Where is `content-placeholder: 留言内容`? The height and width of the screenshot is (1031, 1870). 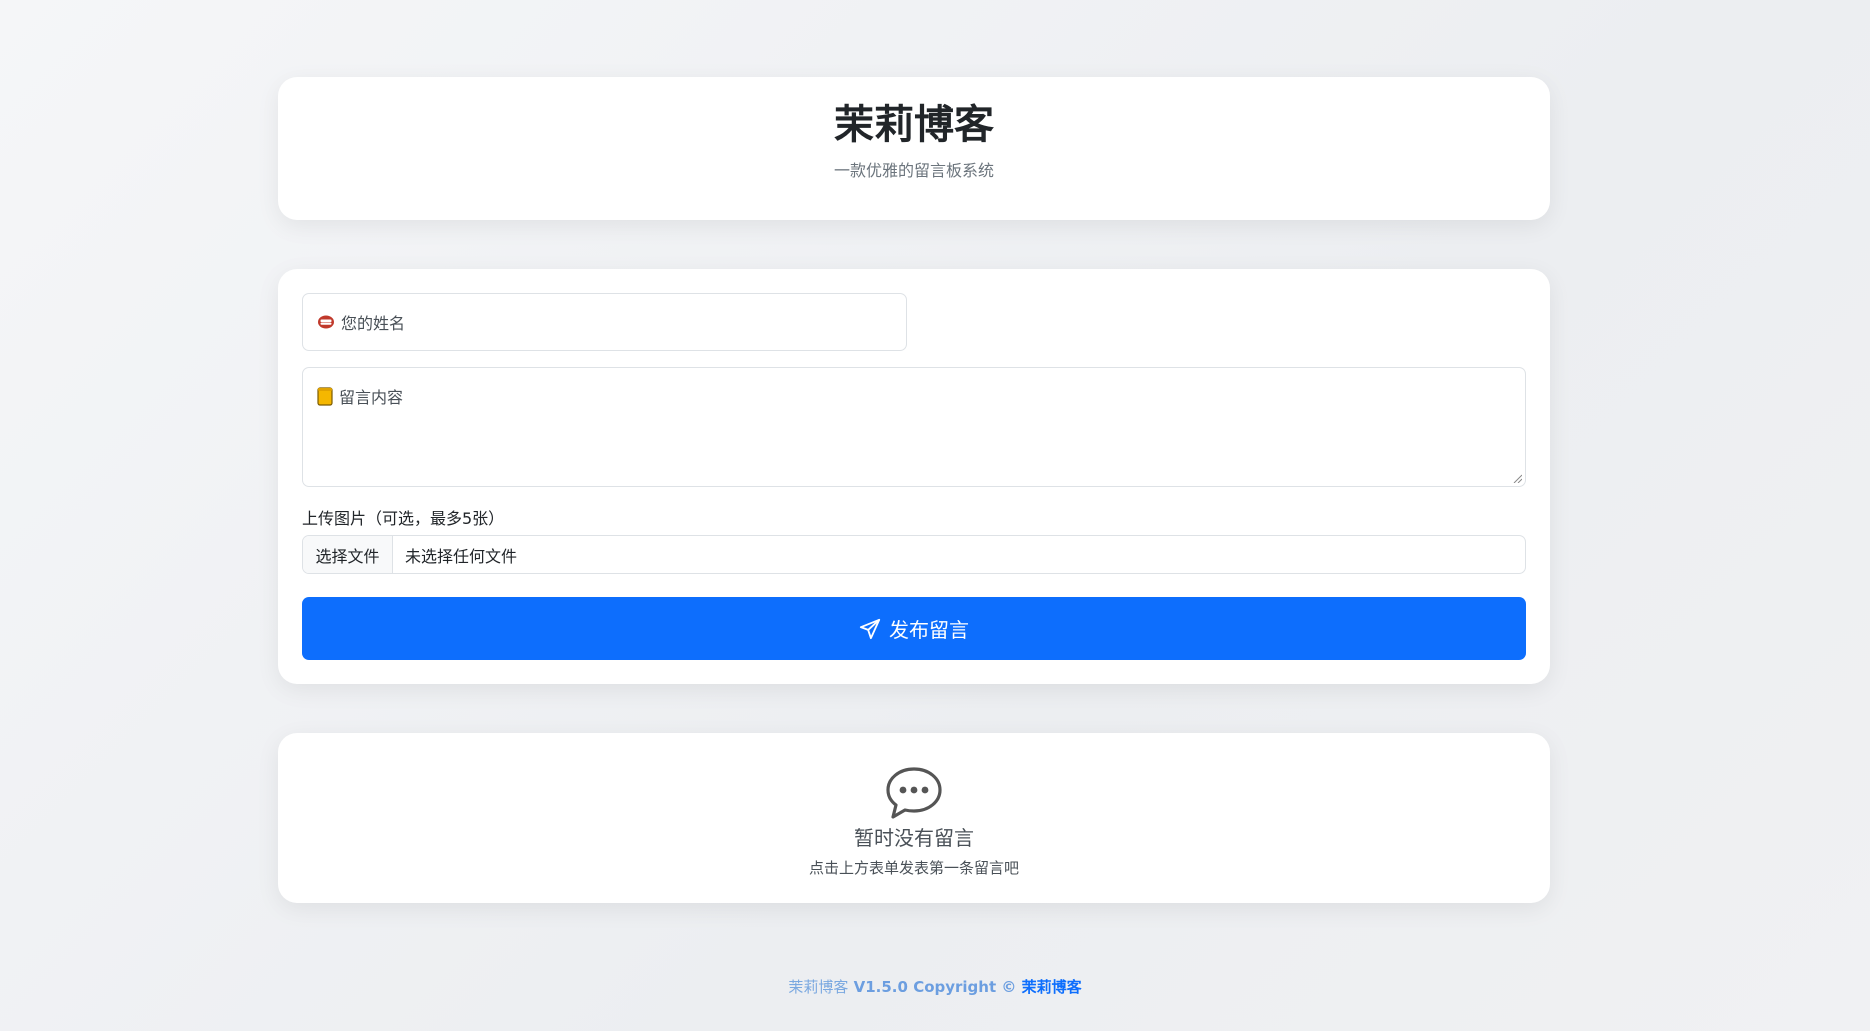
content-placeholder: 留言内容 is located at coordinates (371, 397).